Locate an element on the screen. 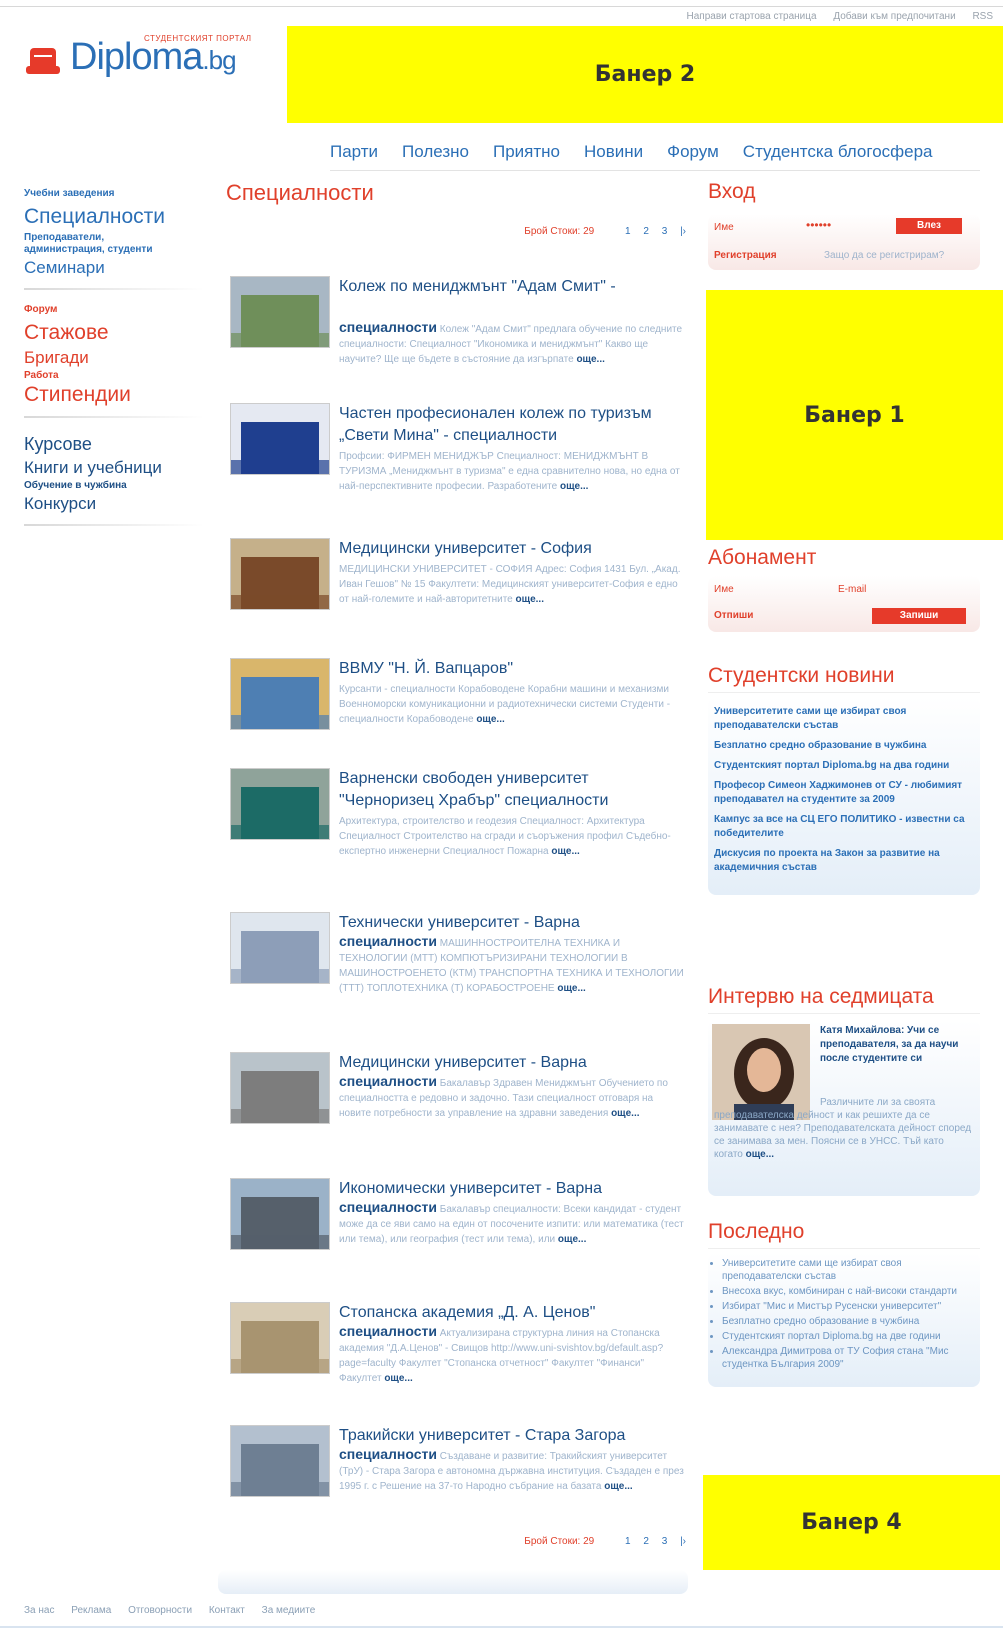 This screenshot has width=1003, height=1632. news-item: Безплатно средно образование в чужбина is located at coordinates (844, 746).